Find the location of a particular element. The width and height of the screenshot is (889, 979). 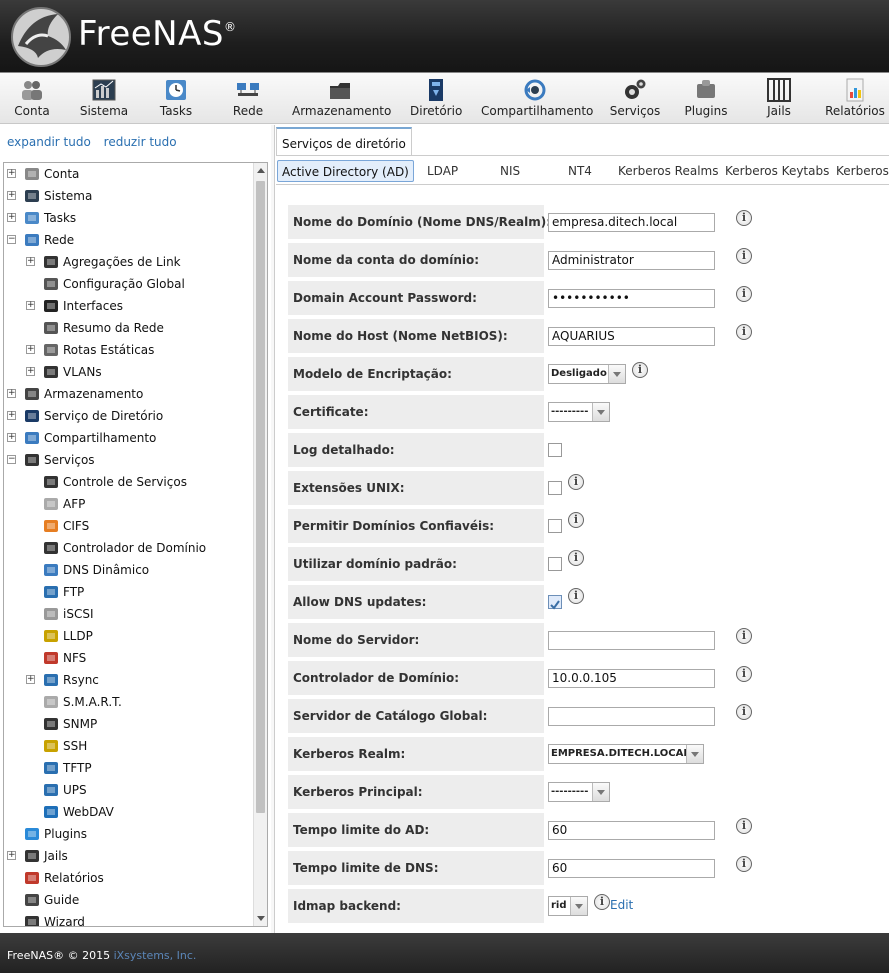

nome-do-dominio-nome-dns-realm-input: empresa.ditech.local is located at coordinates (631, 222).